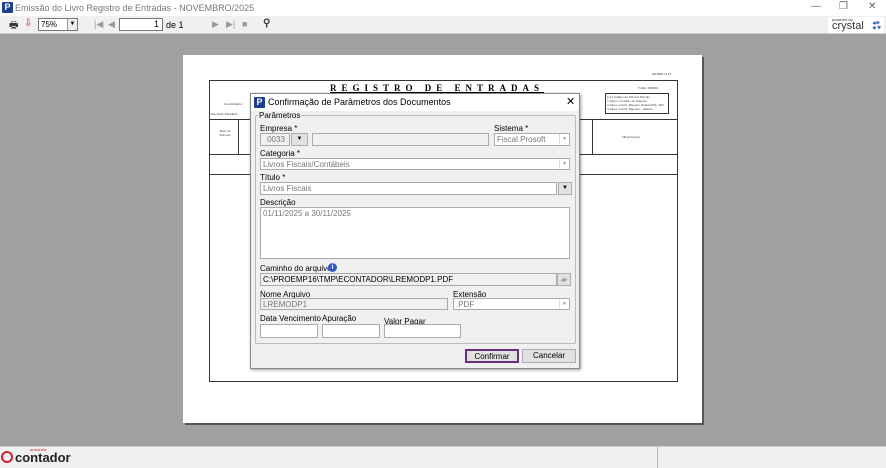 The height and width of the screenshot is (468, 886). Describe the element at coordinates (230, 24) in the screenshot. I see `last-page-icon: ▶|` at that location.